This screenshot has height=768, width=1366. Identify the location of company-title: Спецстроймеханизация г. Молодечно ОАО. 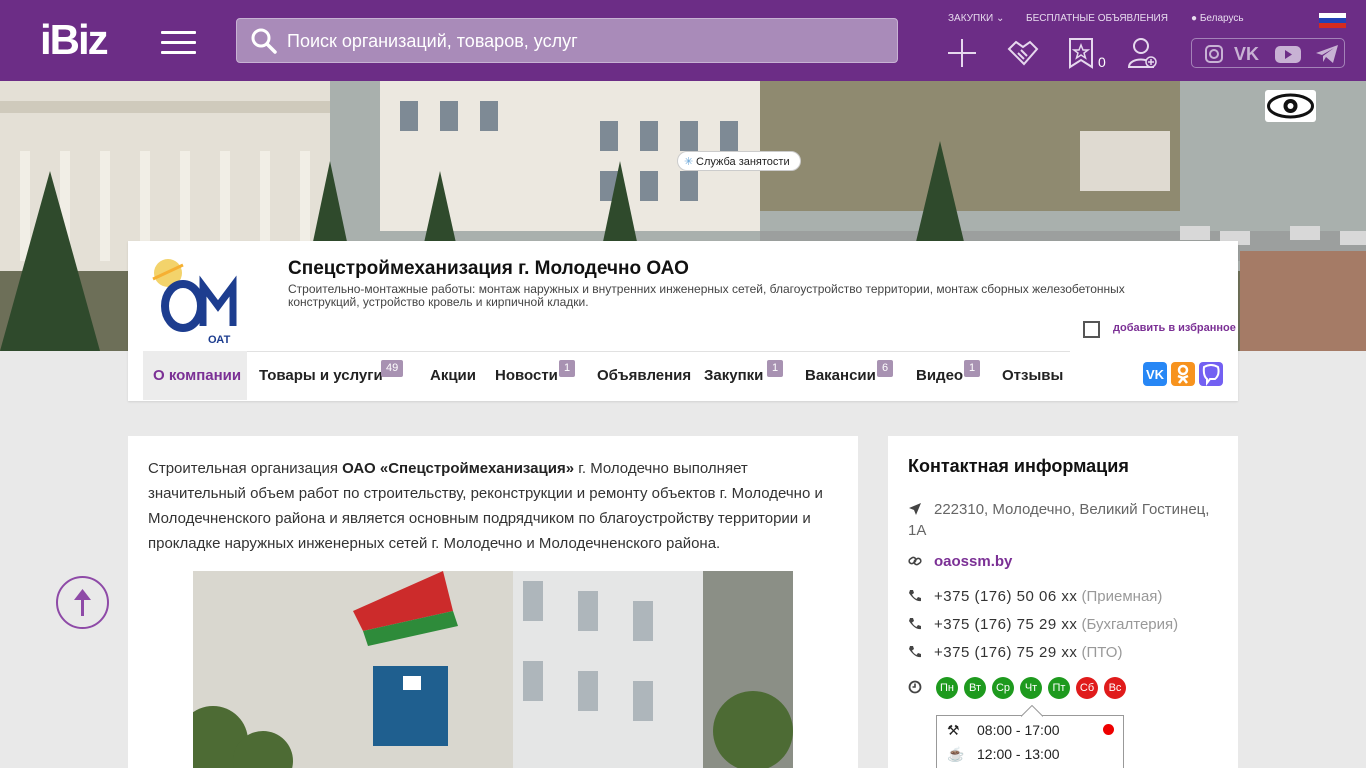
(488, 268).